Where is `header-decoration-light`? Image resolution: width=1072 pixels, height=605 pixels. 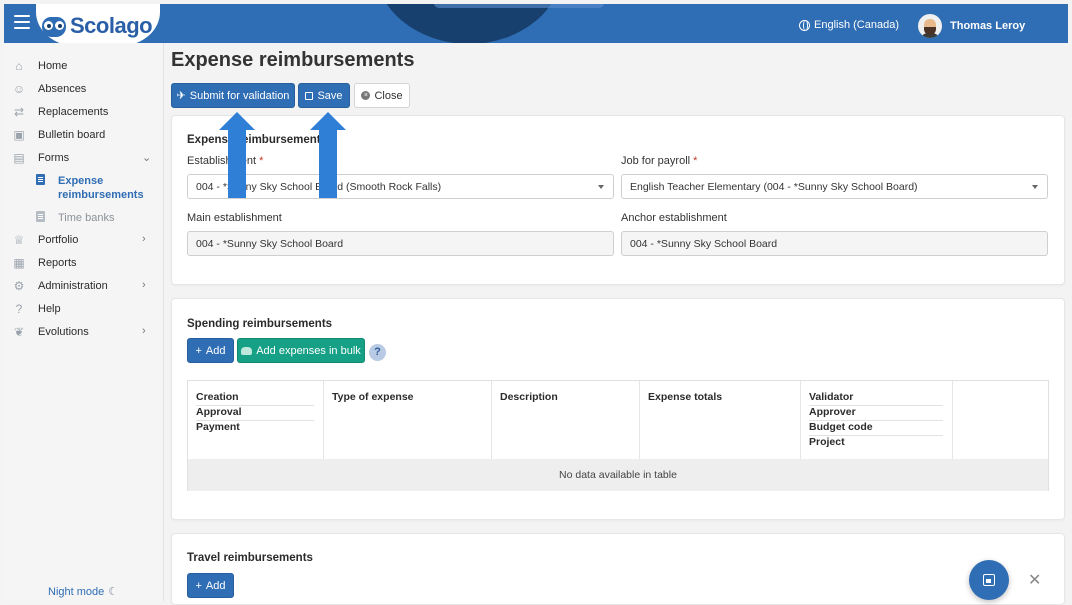
header-decoration-light is located at coordinates (519, 6).